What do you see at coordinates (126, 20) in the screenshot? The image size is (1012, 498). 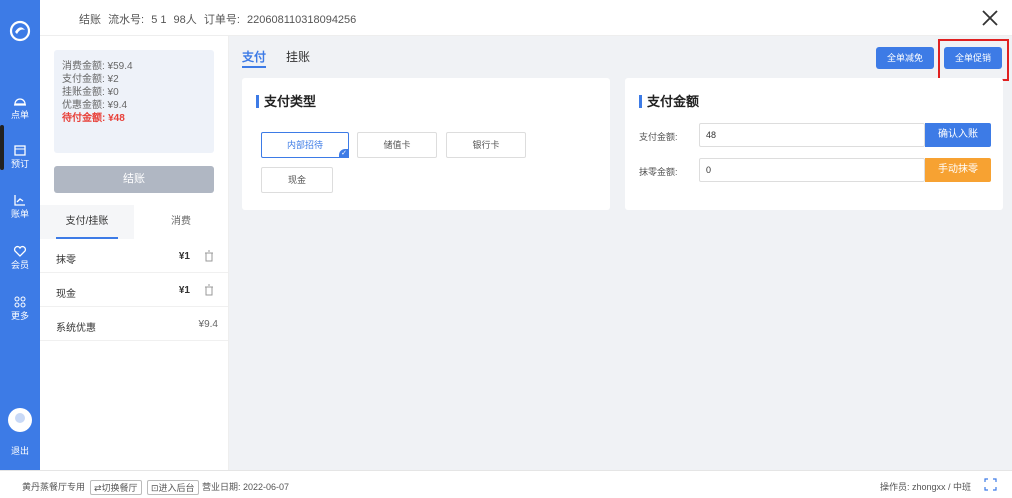 I see `serial-label: 流水号:` at bounding box center [126, 20].